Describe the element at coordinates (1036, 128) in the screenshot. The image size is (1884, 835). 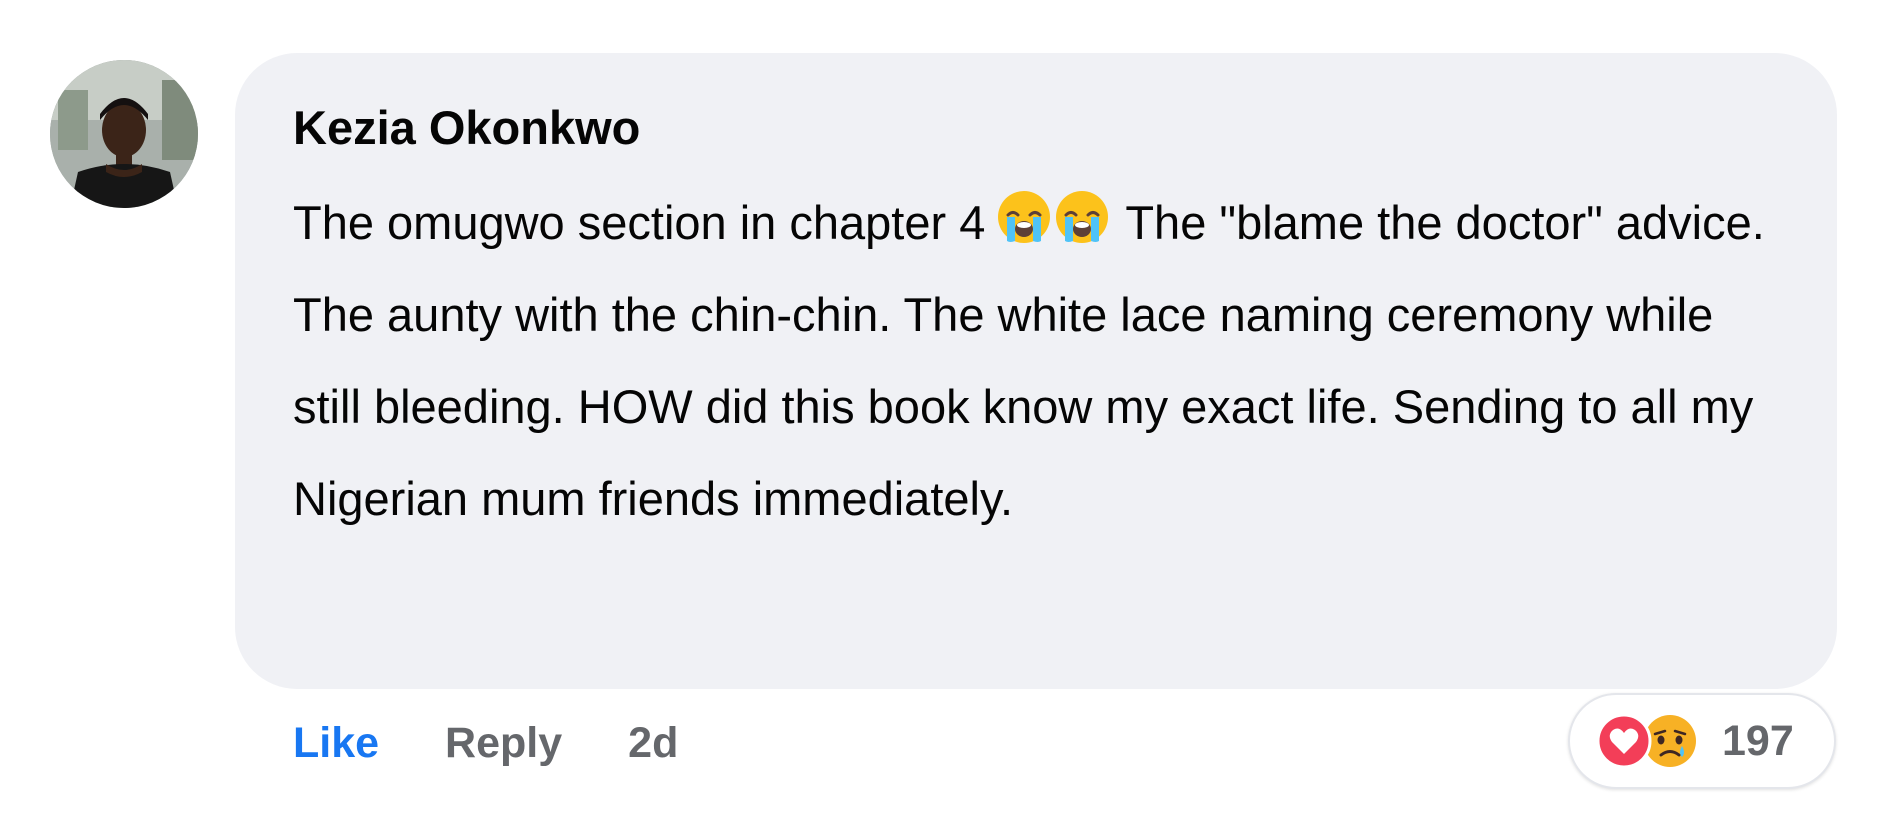
I see `comment-author-name: Kezia Okonkwo` at that location.